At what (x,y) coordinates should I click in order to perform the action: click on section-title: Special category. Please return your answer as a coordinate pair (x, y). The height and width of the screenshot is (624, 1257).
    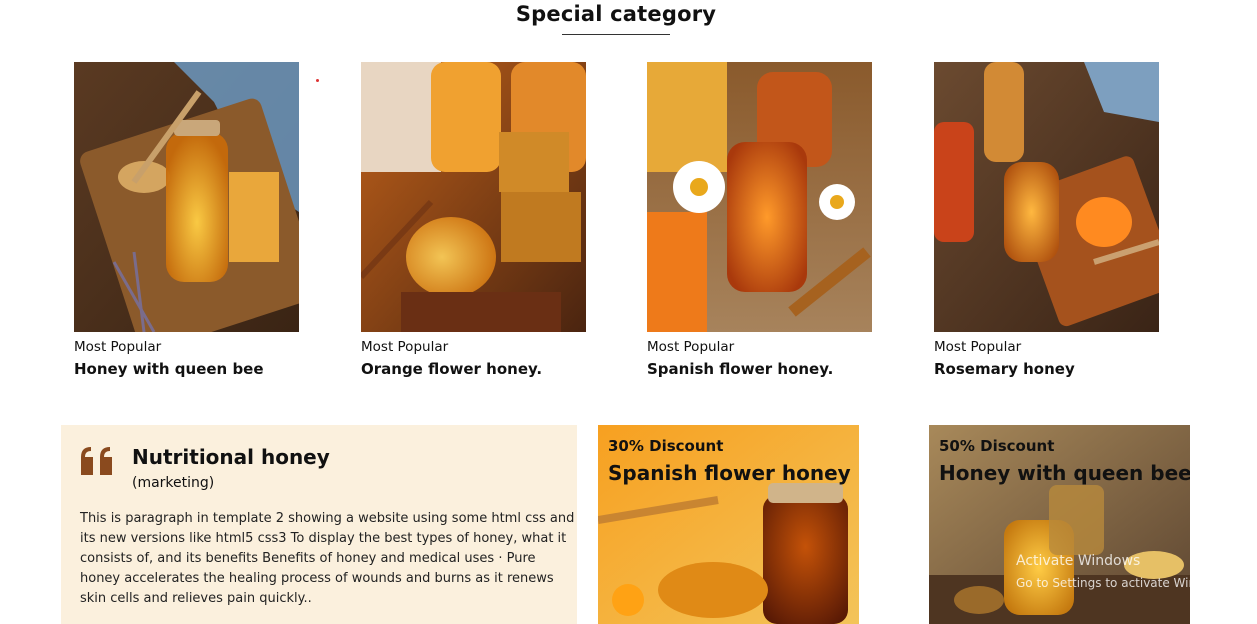
    Looking at the image, I should click on (616, 14).